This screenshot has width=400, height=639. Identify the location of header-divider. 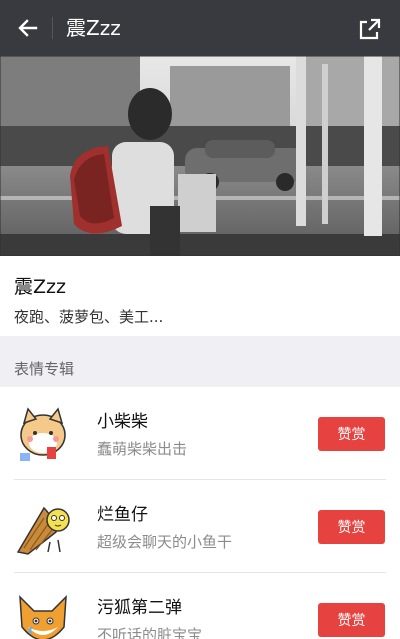
(52, 28).